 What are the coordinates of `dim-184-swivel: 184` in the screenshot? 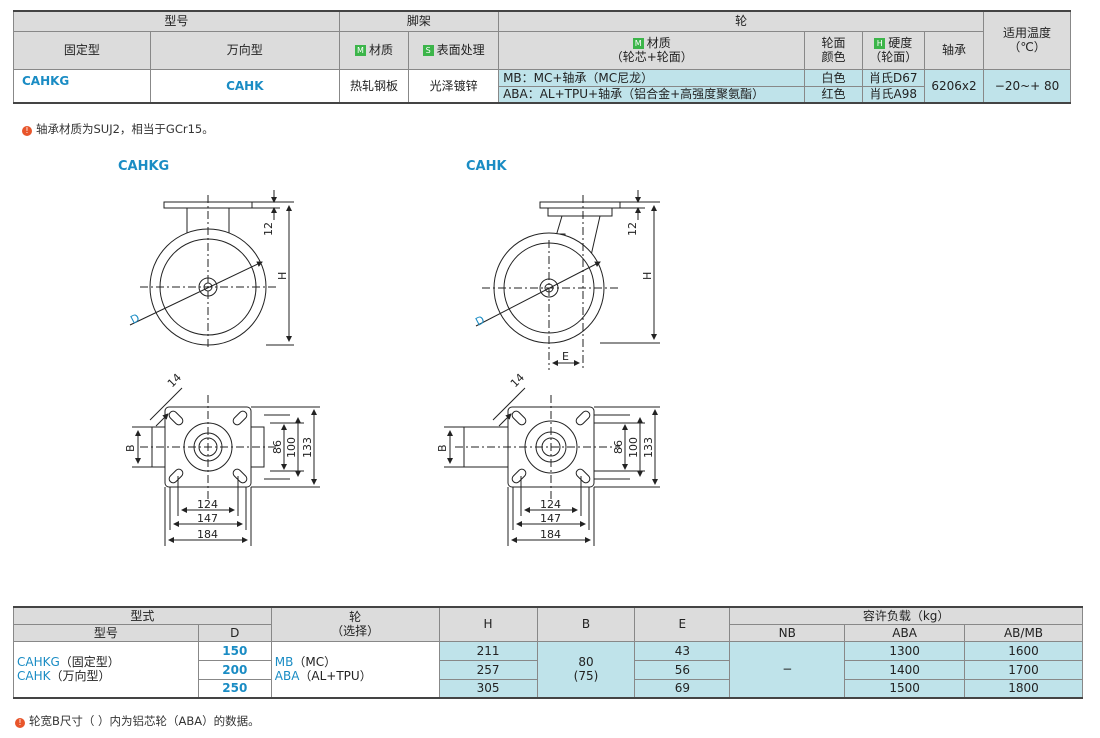 It's located at (550, 534).